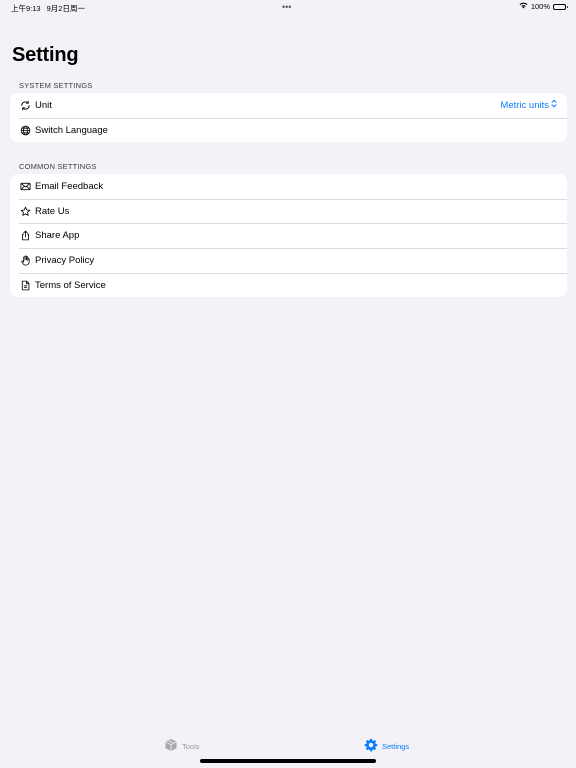 The height and width of the screenshot is (768, 576). I want to click on tab-settings: Settings, so click(386, 746).